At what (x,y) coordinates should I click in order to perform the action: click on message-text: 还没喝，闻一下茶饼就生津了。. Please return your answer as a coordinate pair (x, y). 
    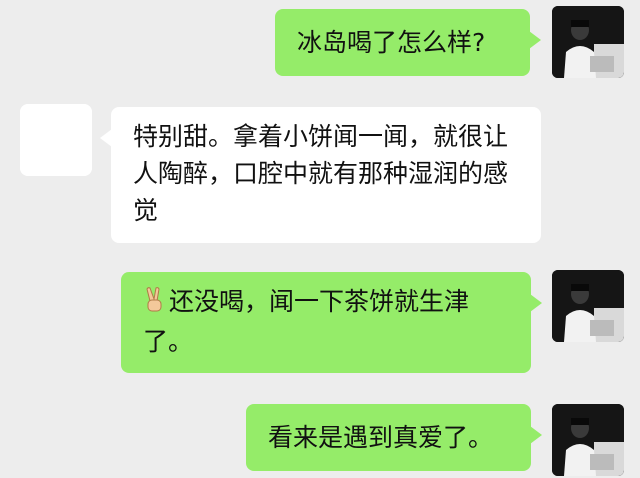
    Looking at the image, I should click on (306, 321).